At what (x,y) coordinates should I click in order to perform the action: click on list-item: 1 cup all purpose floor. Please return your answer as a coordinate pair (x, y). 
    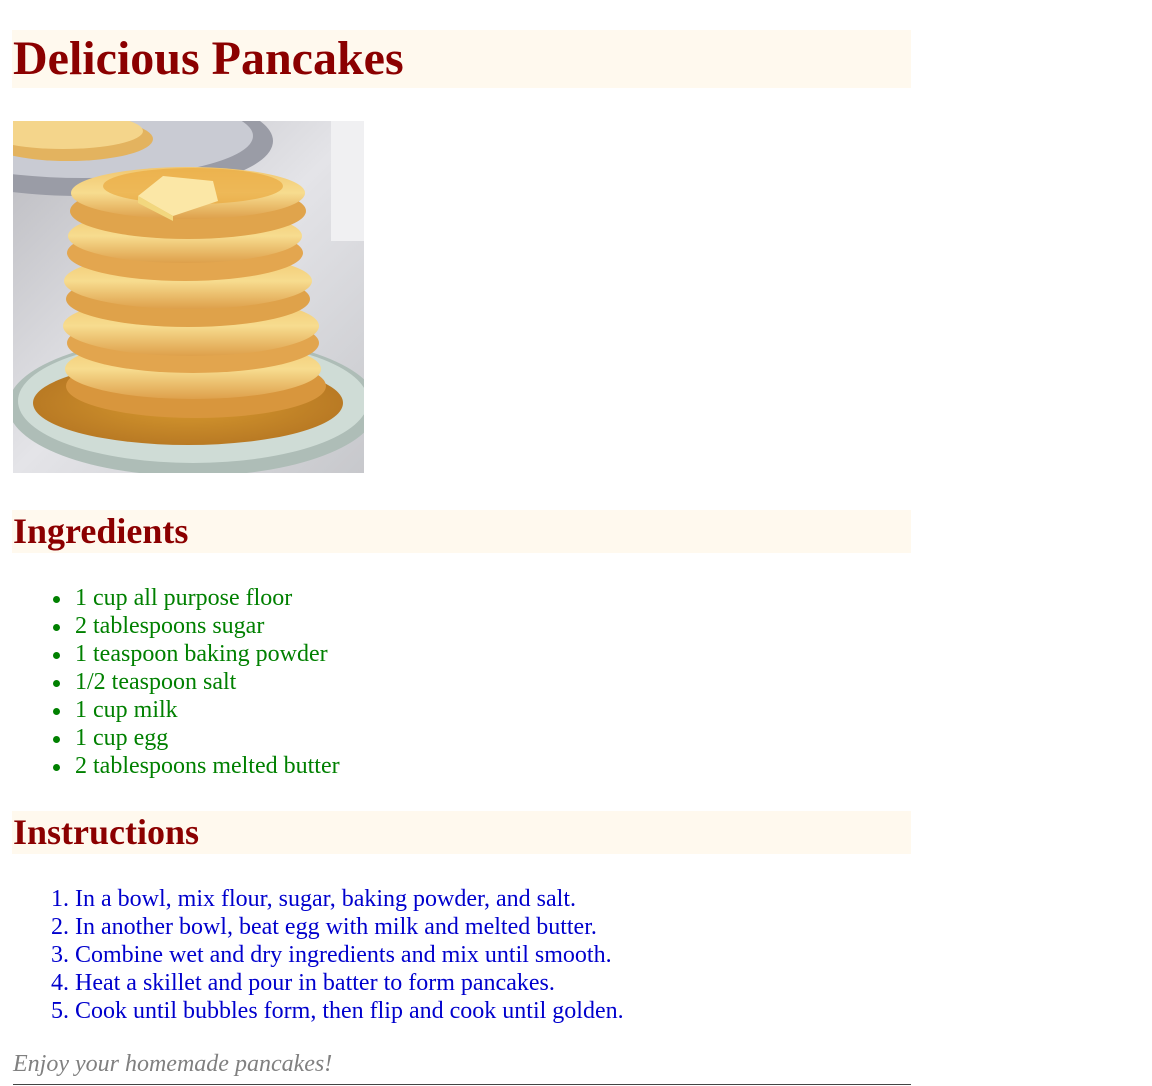
    Looking at the image, I should click on (176, 598).